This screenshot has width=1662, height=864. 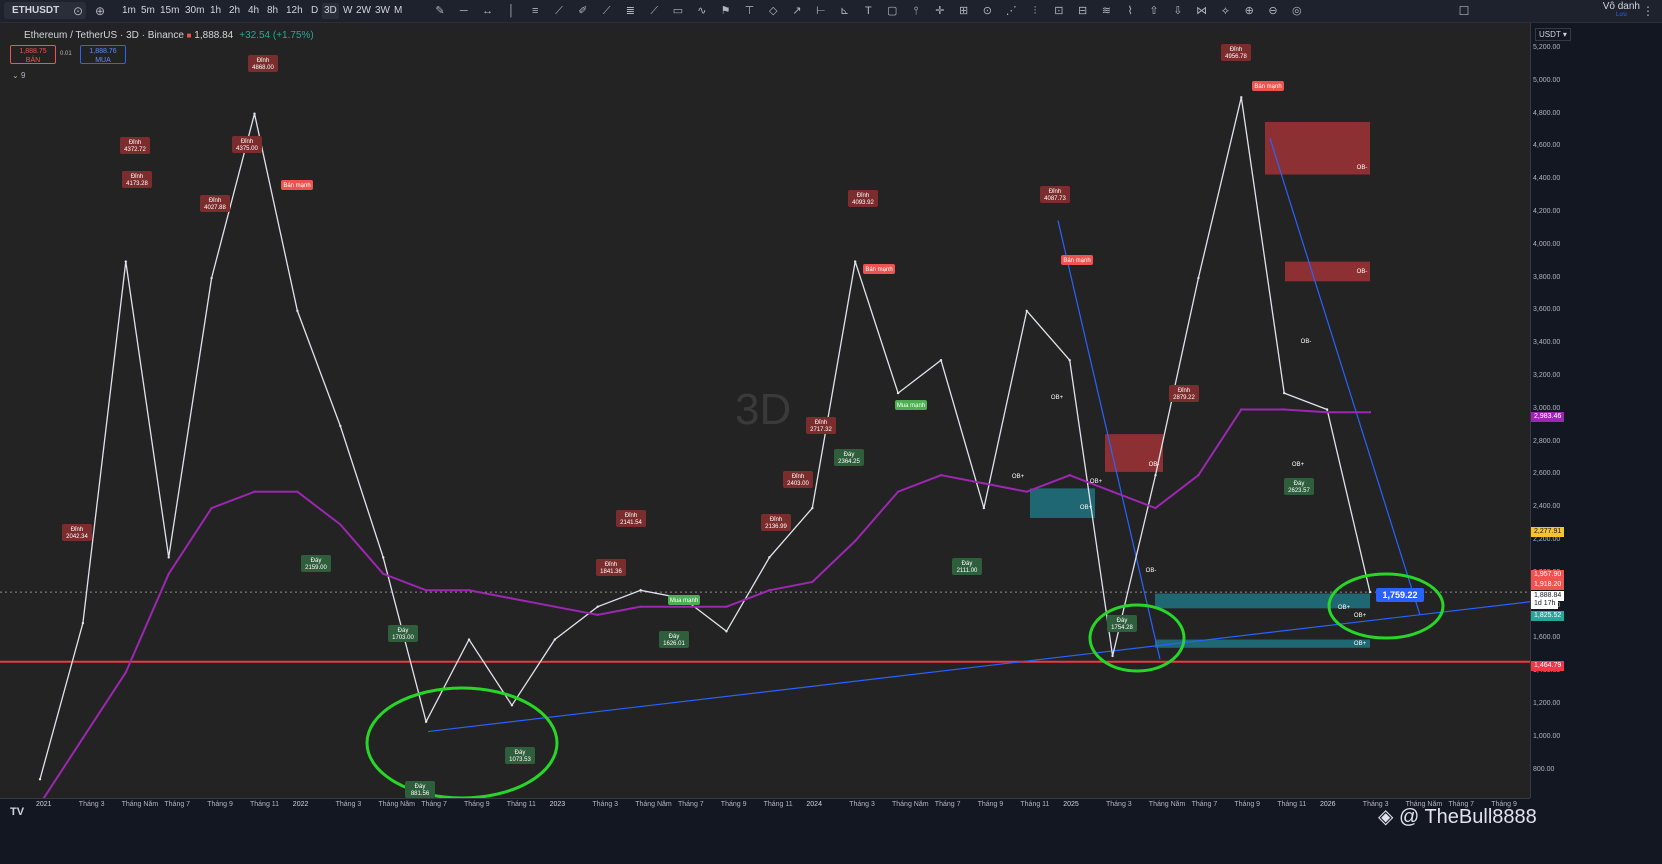 I want to click on flag-tool-icon: ⚑, so click(x=726, y=11).